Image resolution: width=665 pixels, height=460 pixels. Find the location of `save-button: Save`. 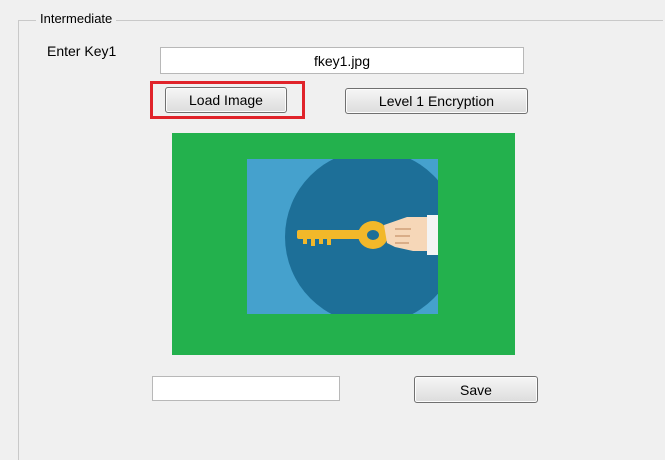

save-button: Save is located at coordinates (476, 389).